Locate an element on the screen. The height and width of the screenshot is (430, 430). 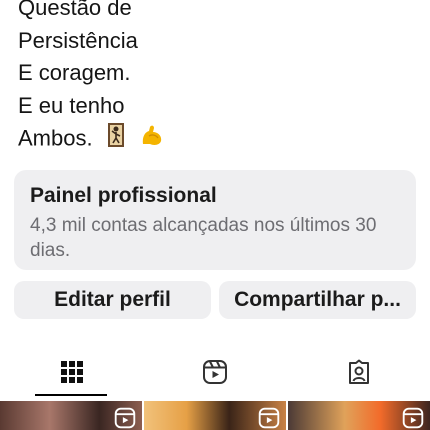
active-tab-indicator is located at coordinates (71, 395).